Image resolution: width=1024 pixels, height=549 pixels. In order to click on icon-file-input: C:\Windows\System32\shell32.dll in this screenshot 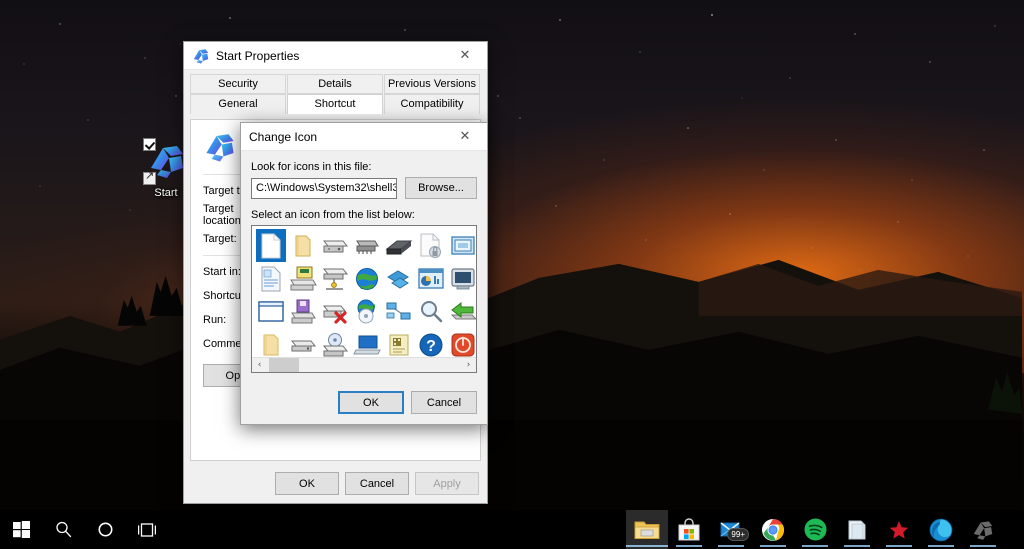, I will do `click(324, 188)`.